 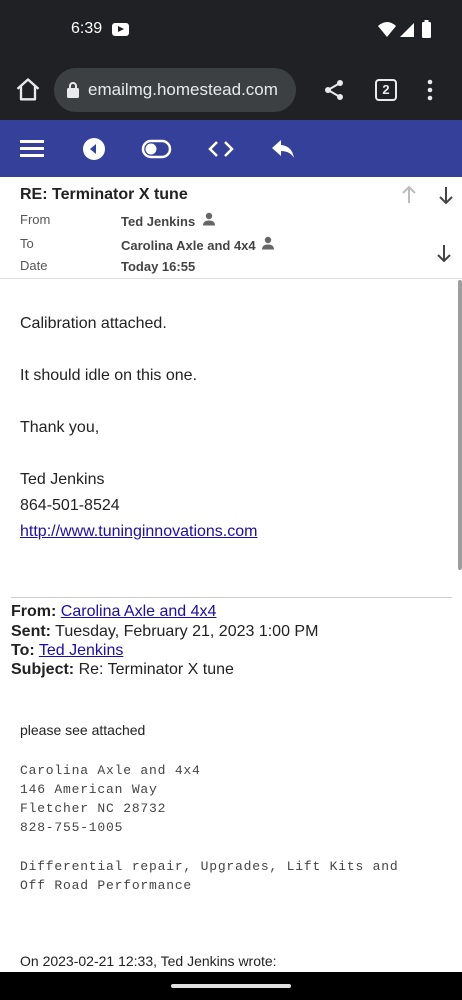 What do you see at coordinates (60, 427) in the screenshot?
I see `body-line: Thank you,` at bounding box center [60, 427].